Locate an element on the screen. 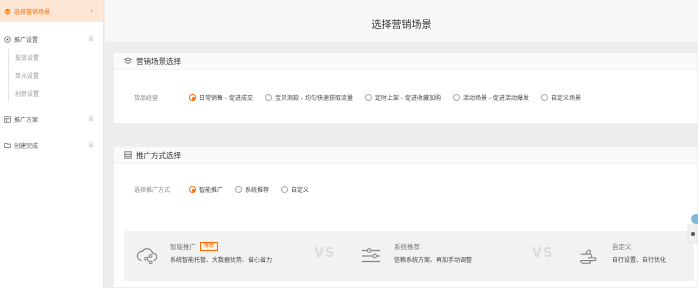 The image size is (698, 288). sidebar-item-promo-settings: 推广设置 is located at coordinates (51, 39).